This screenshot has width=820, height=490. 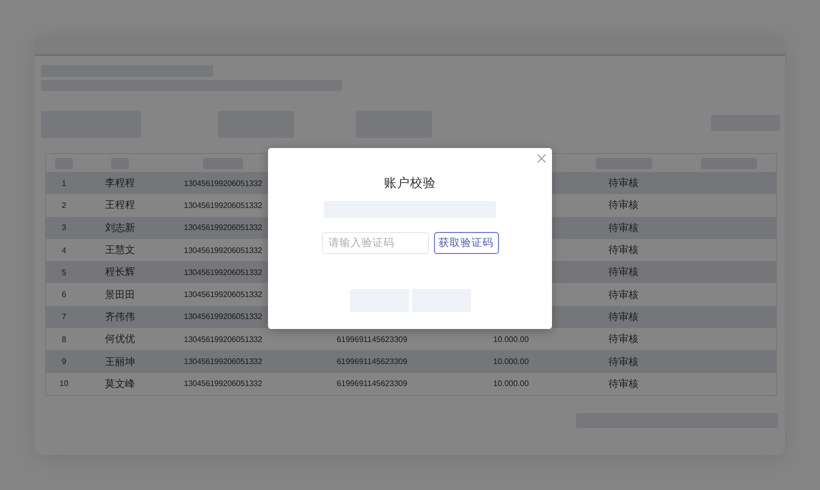 What do you see at coordinates (120, 362) in the screenshot?
I see `name-cell-text: 王丽坤` at bounding box center [120, 362].